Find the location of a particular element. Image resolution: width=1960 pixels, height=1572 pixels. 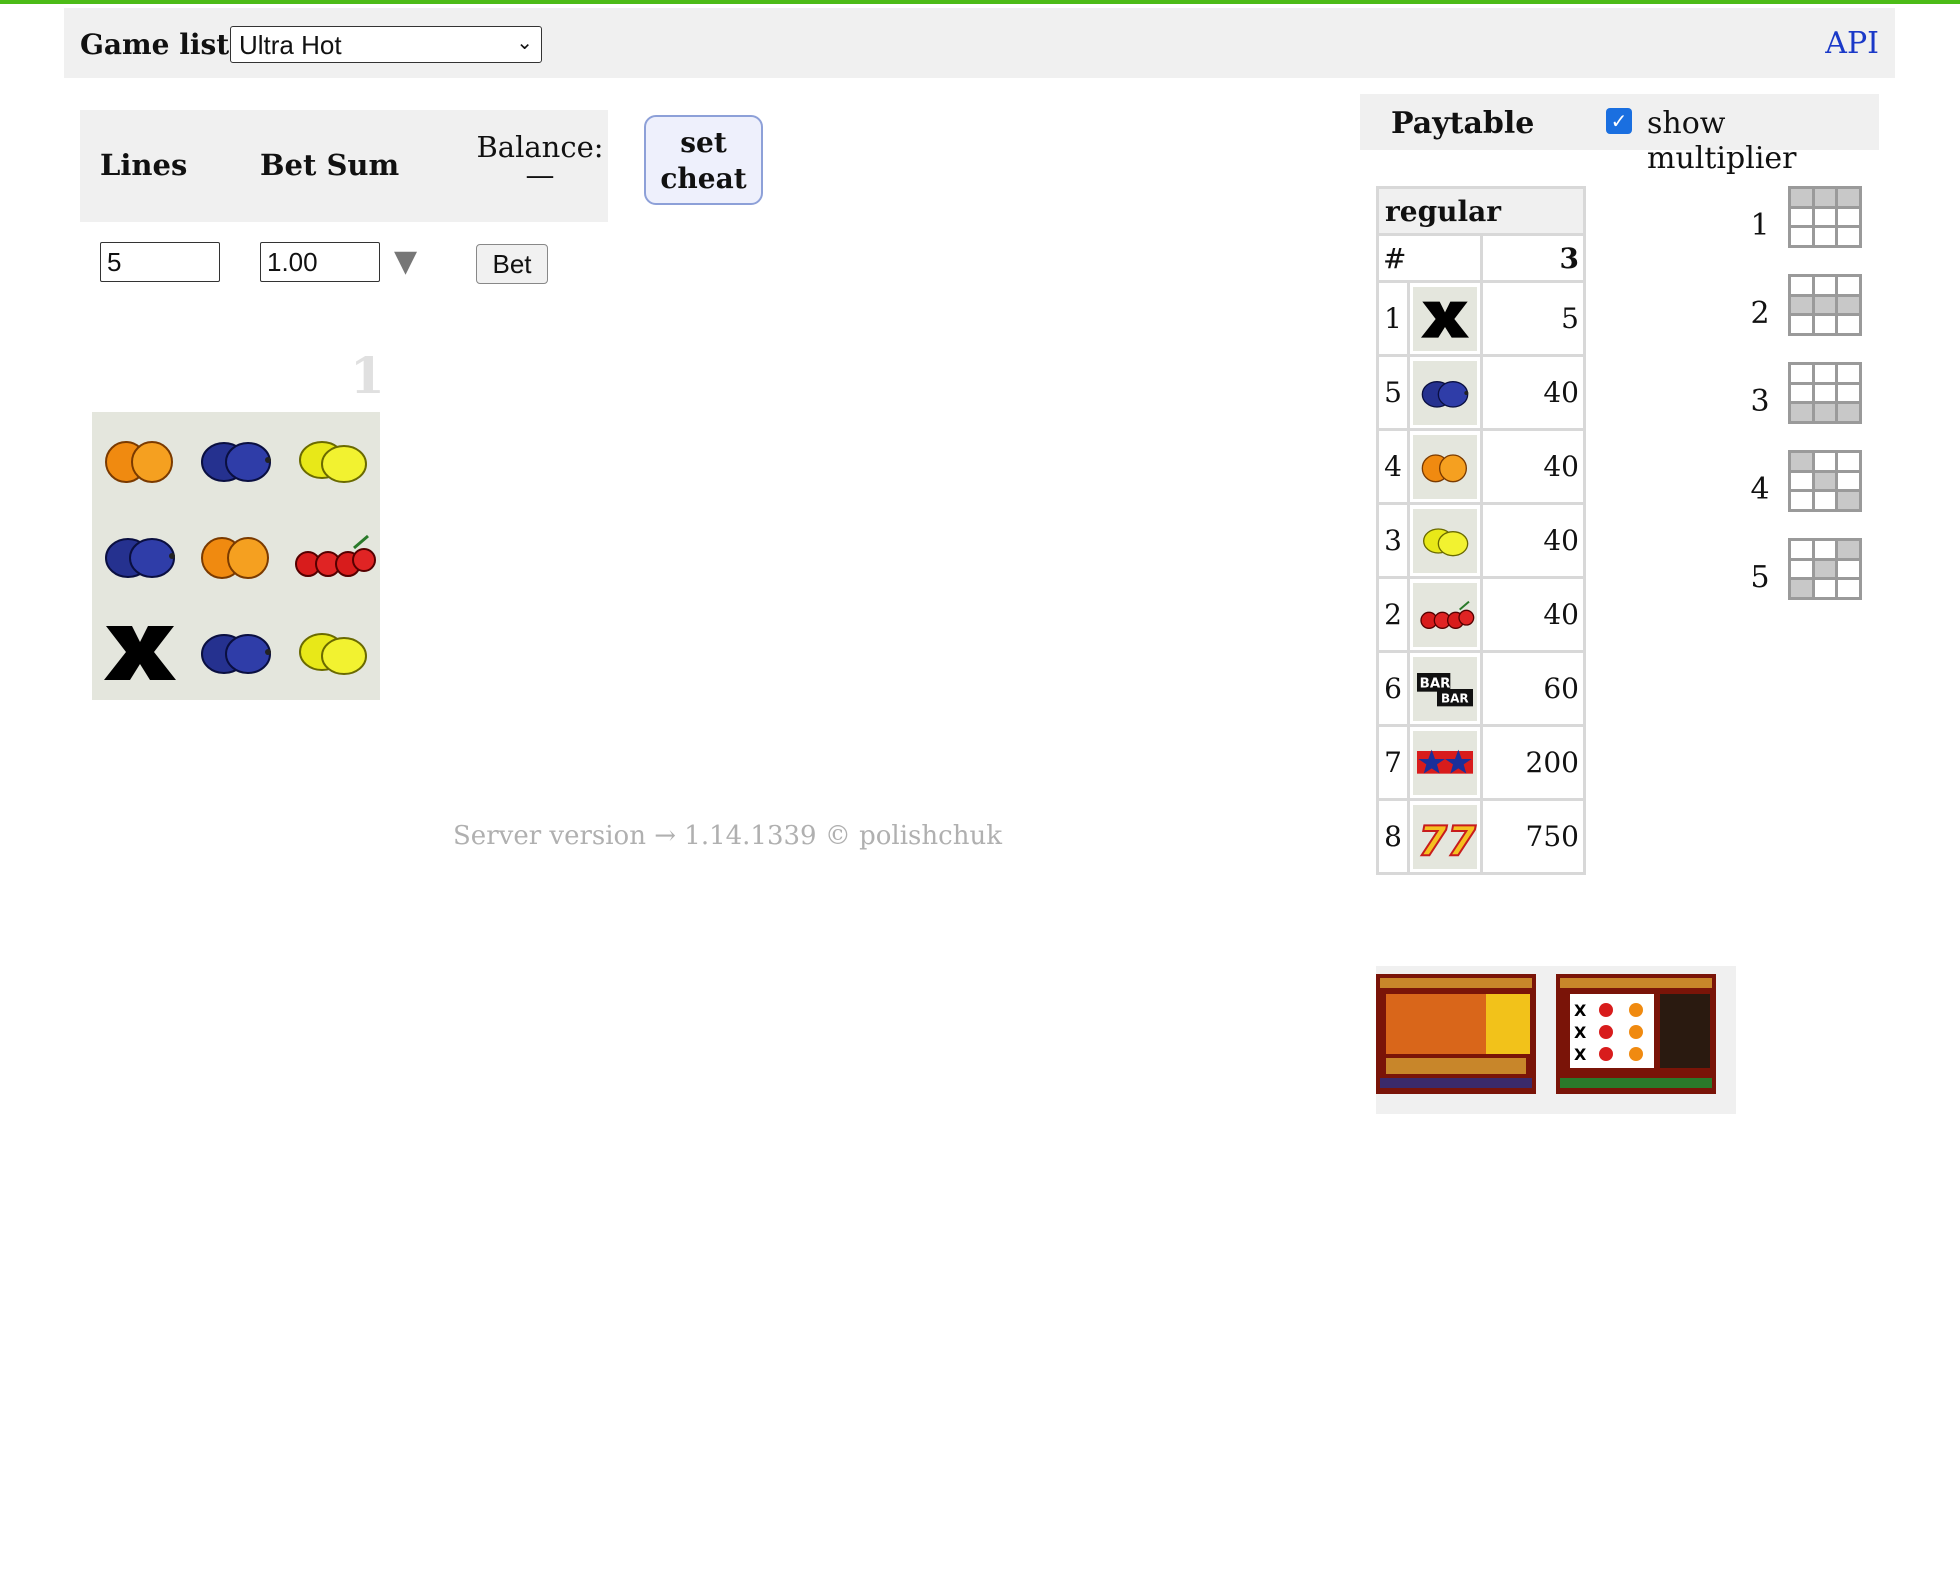

payline-1: 1 is located at coordinates (1806, 219).